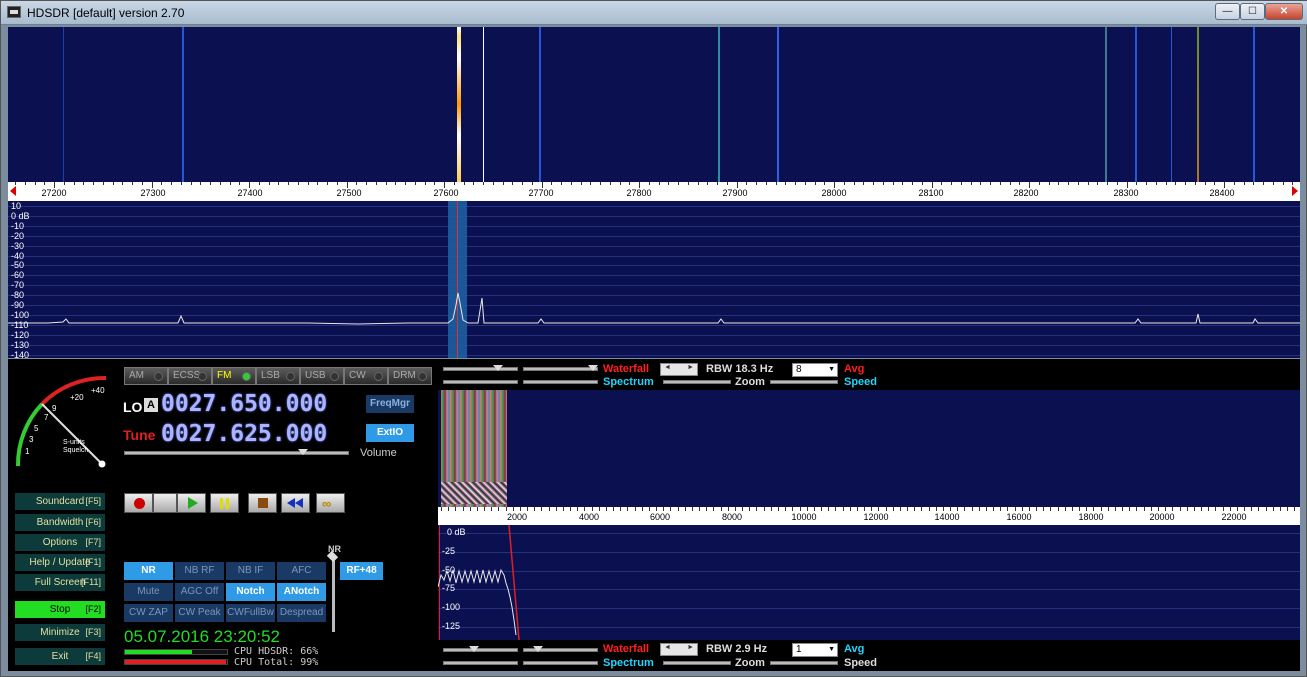  I want to click on af-rbw-spinner, so click(679, 649).